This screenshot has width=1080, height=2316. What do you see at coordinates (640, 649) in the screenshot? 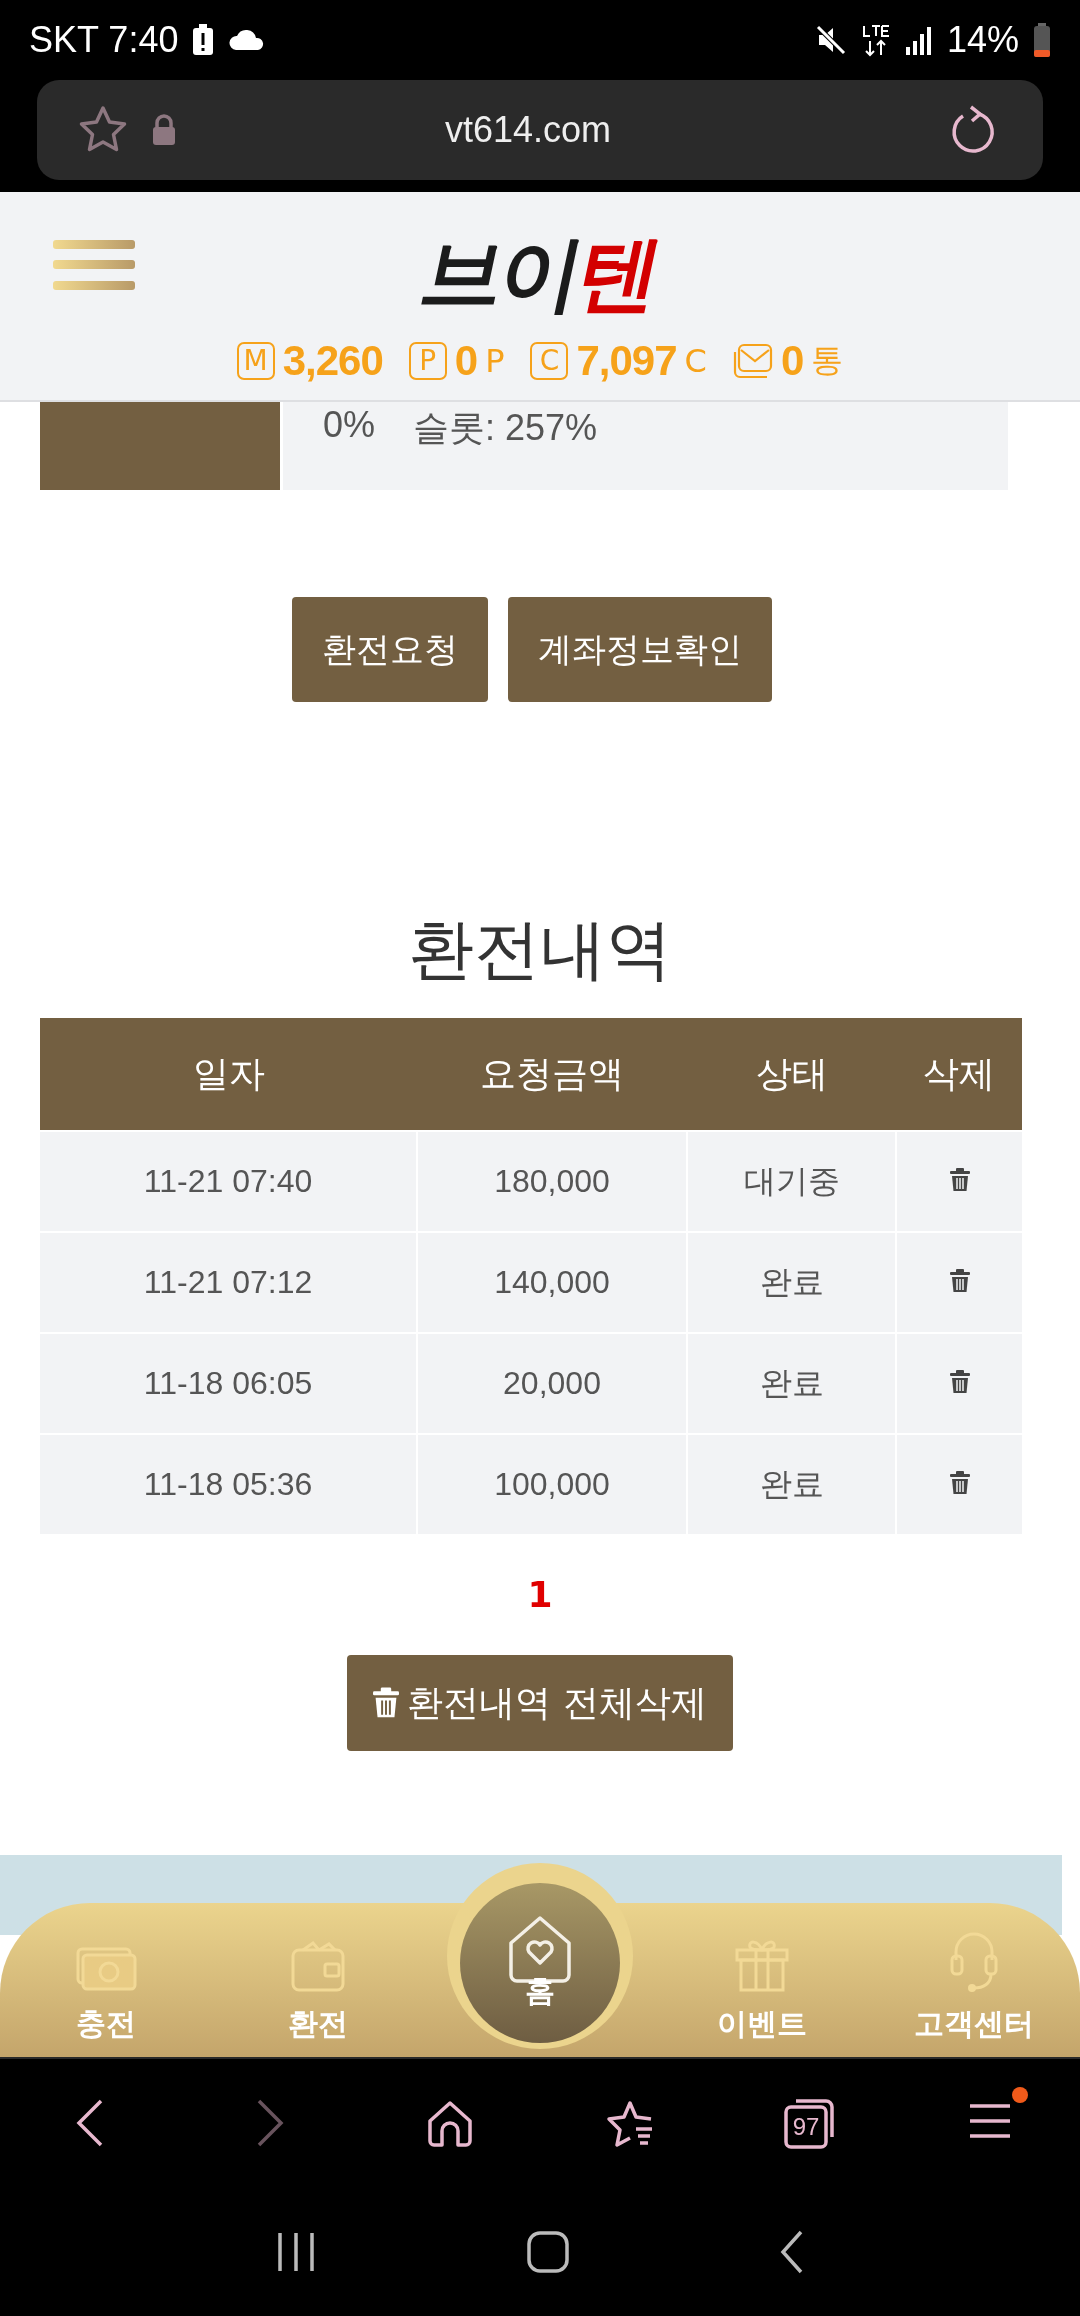
I see `action-button: 계좌정보확인` at bounding box center [640, 649].